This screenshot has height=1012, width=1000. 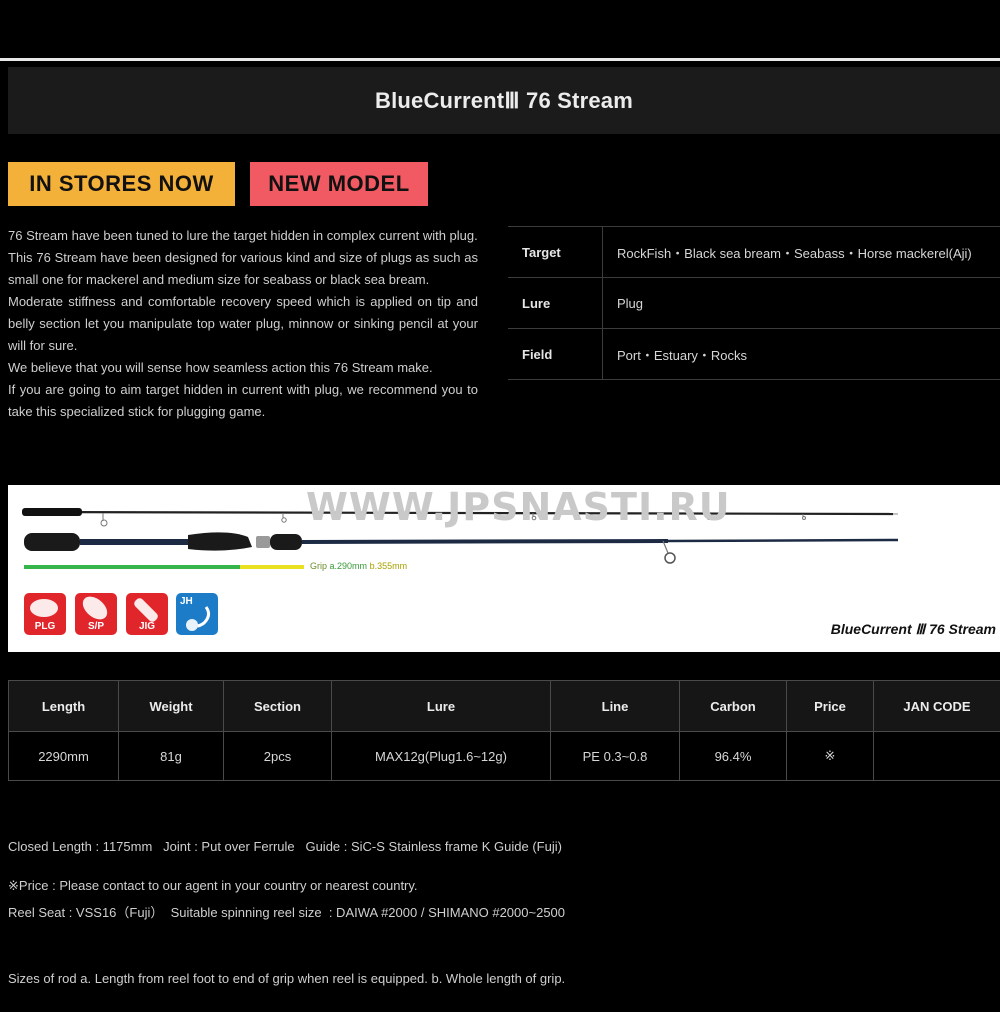 What do you see at coordinates (320, 566) in the screenshot?
I see `grip-prefix: Grip` at bounding box center [320, 566].